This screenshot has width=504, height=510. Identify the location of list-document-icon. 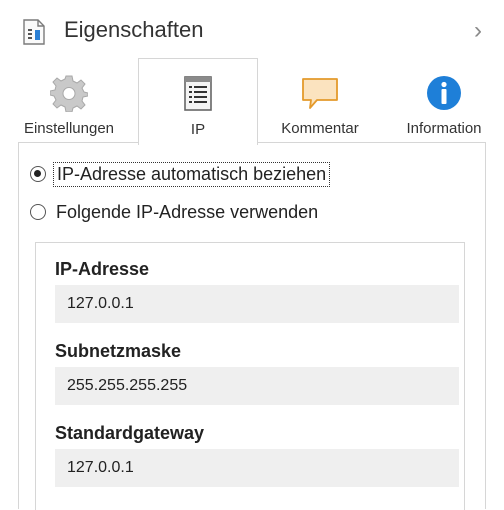
(198, 94).